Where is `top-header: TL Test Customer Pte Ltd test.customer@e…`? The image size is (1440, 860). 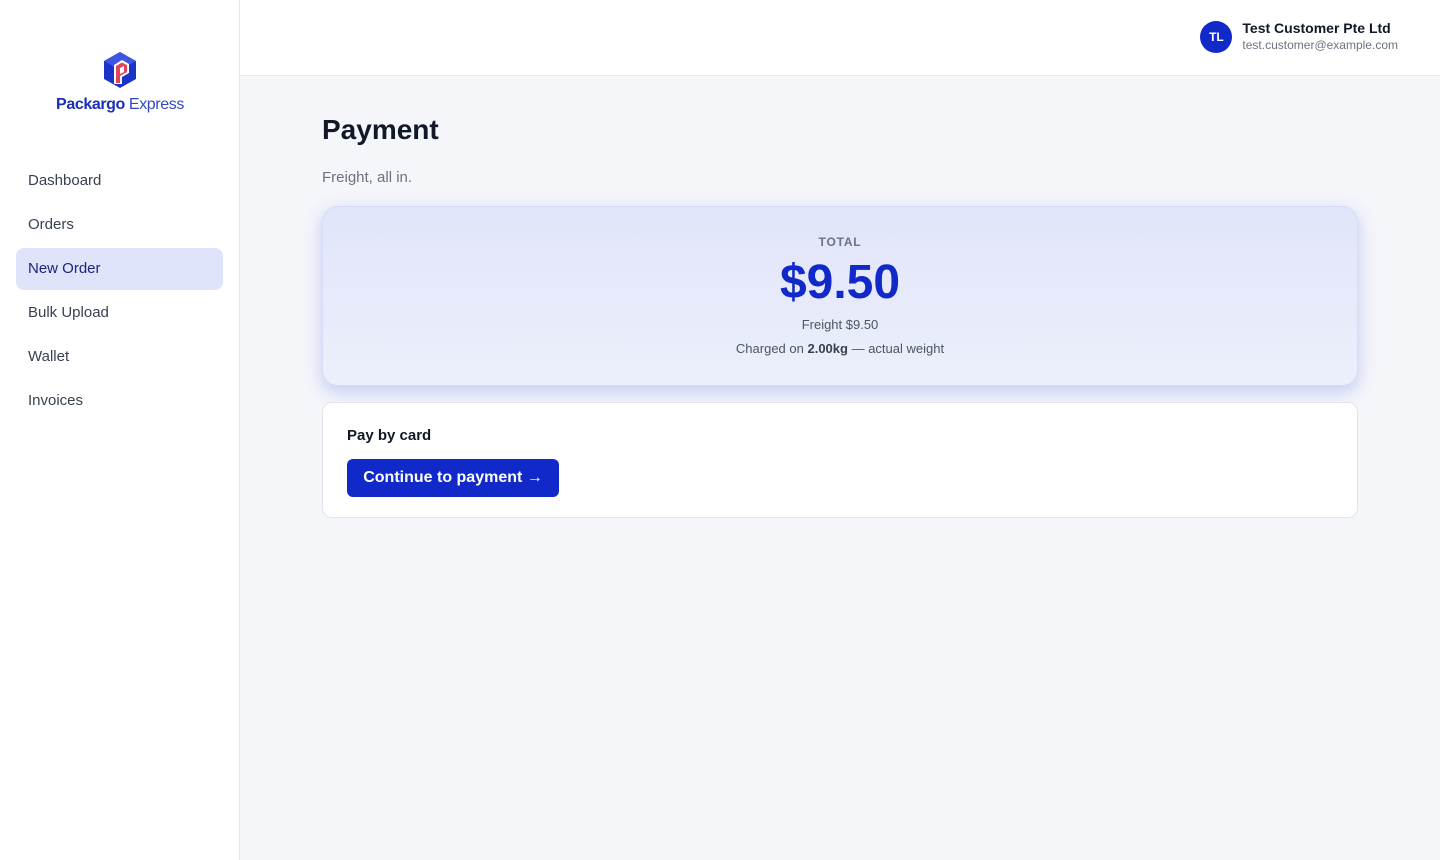 top-header: TL Test Customer Pte Ltd test.customer@e… is located at coordinates (840, 38).